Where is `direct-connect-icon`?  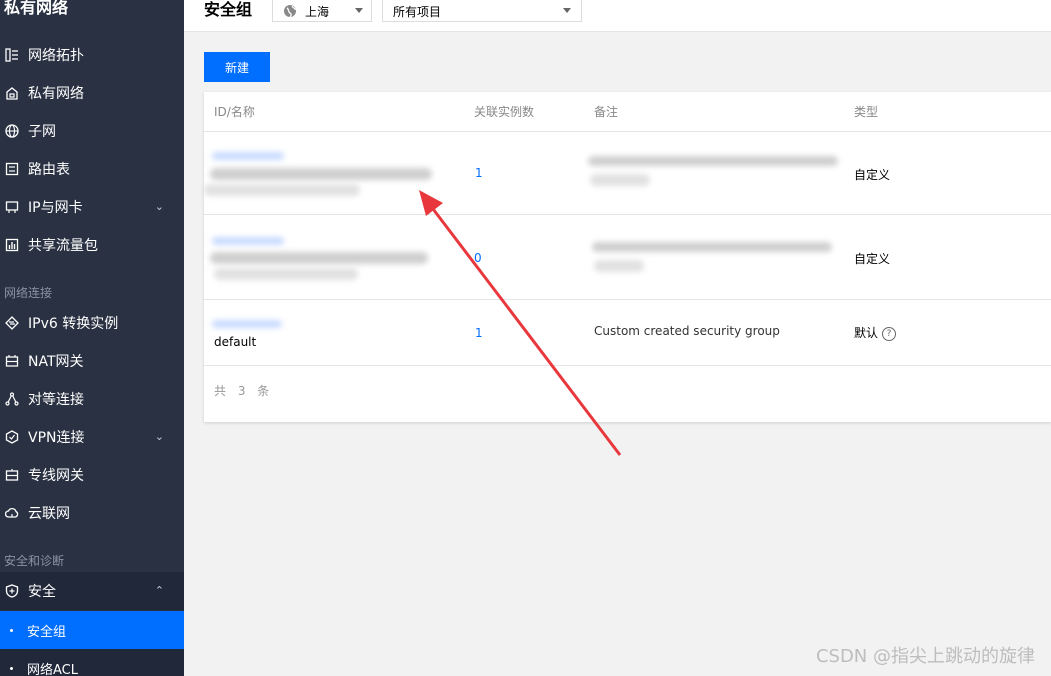
direct-connect-icon is located at coordinates (12, 475).